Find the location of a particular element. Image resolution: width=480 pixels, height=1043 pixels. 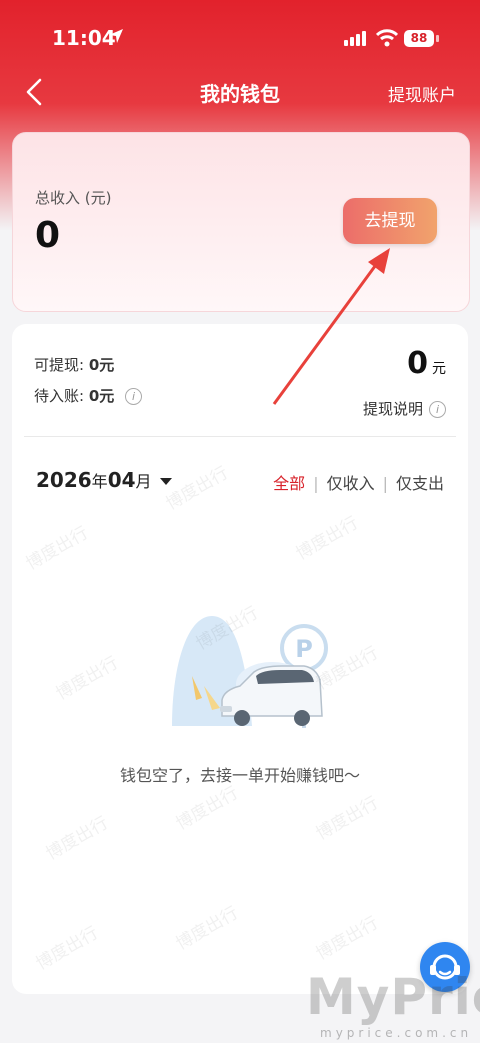

withdraw-explain-label: 提现说明 is located at coordinates (392, 409).